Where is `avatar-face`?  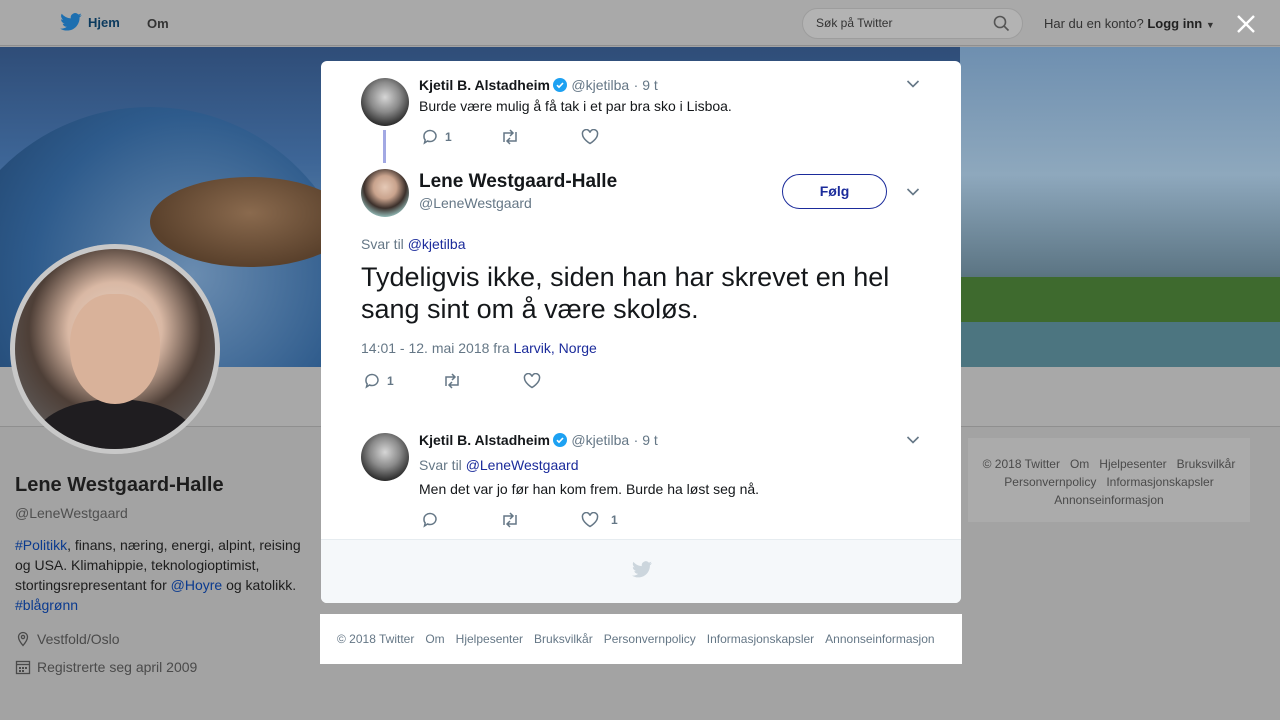 avatar-face is located at coordinates (115, 349).